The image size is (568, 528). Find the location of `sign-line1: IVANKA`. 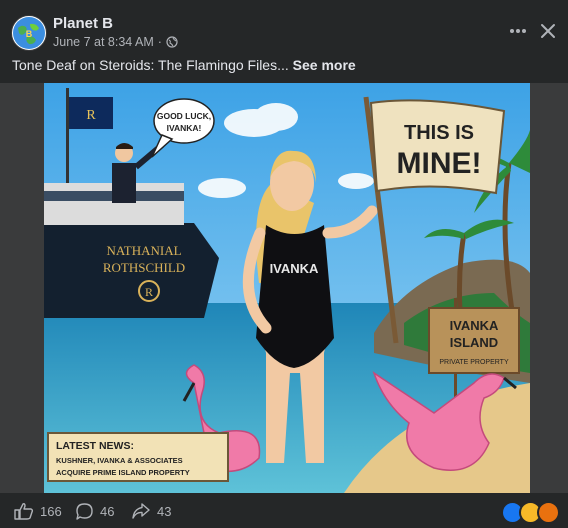

sign-line1: IVANKA is located at coordinates (474, 325).